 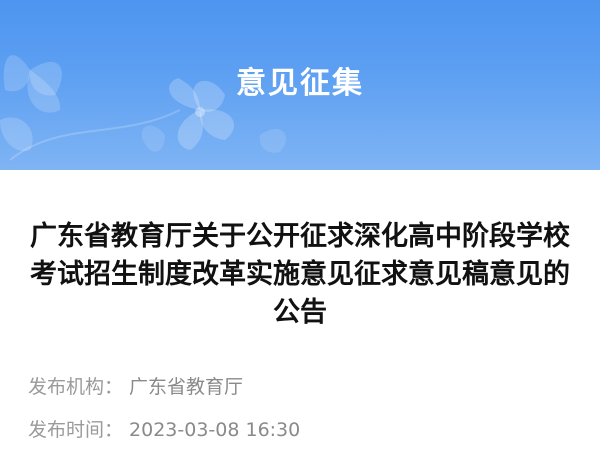 What do you see at coordinates (76, 387) in the screenshot?
I see `publisher-label: 发布机构：` at bounding box center [76, 387].